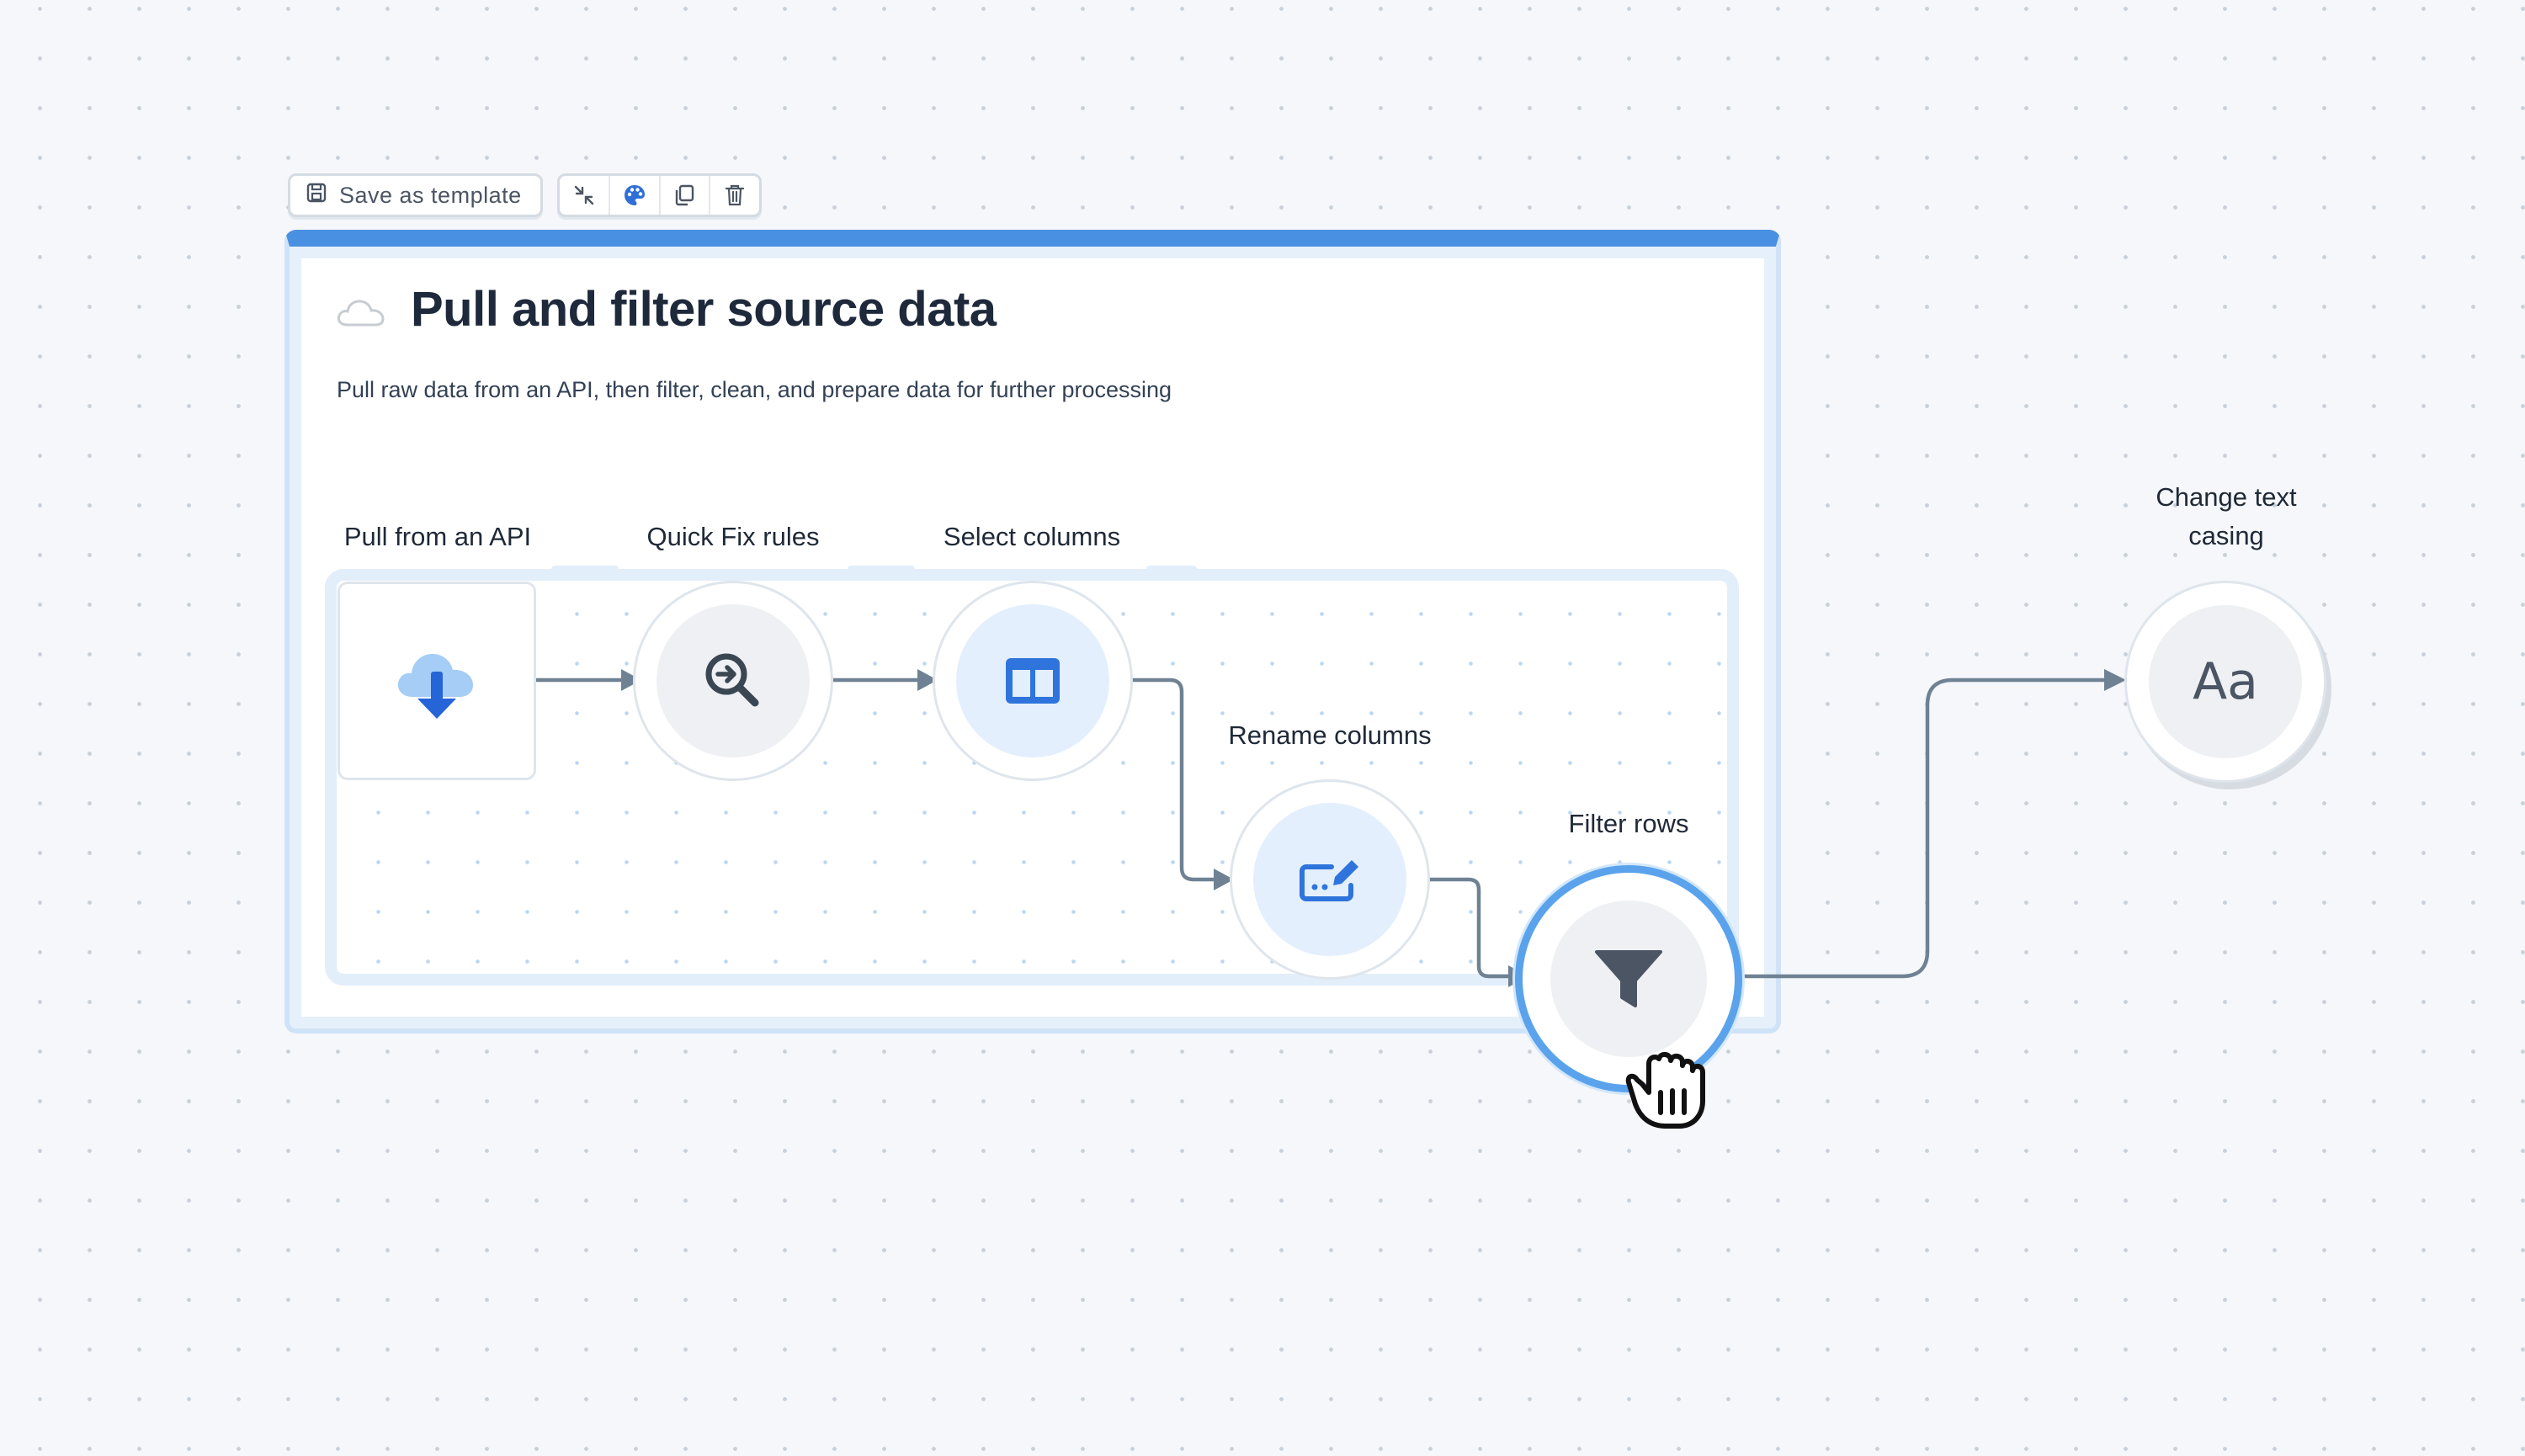 This screenshot has height=1456, width=2525. I want to click on node-change-casing: Aa, so click(2225, 682).